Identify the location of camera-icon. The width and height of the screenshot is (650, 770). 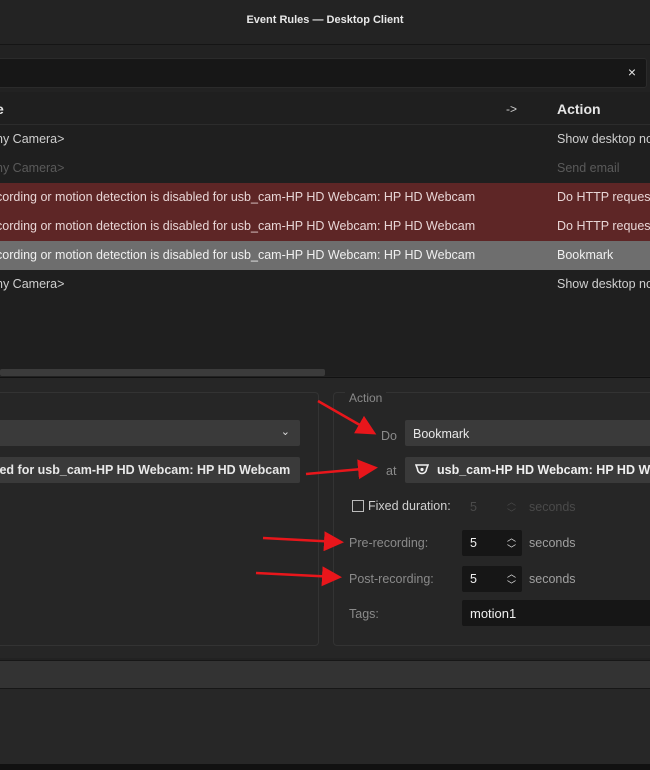
(422, 469).